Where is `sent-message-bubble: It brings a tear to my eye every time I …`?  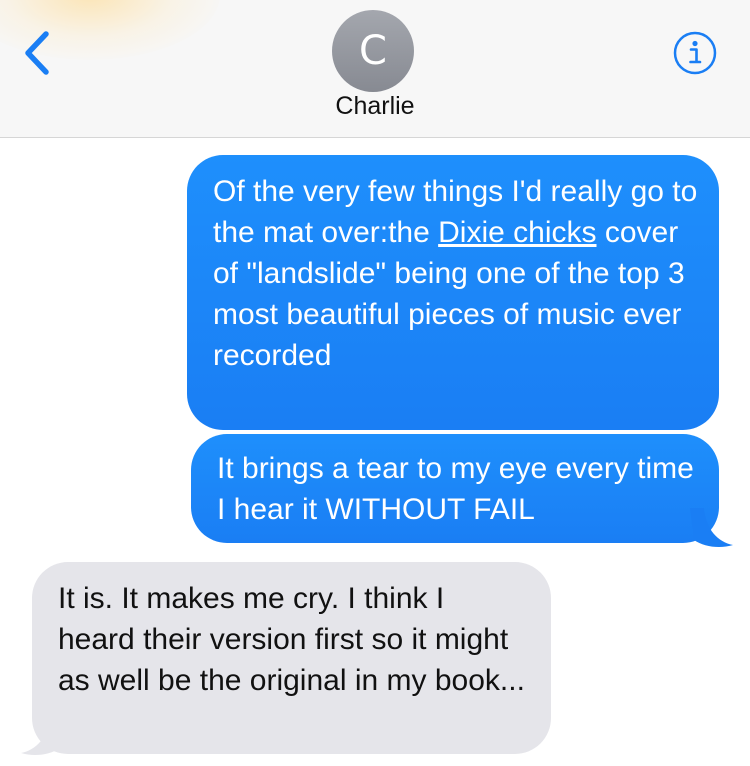 sent-message-bubble: It brings a tear to my eye every time I … is located at coordinates (455, 488).